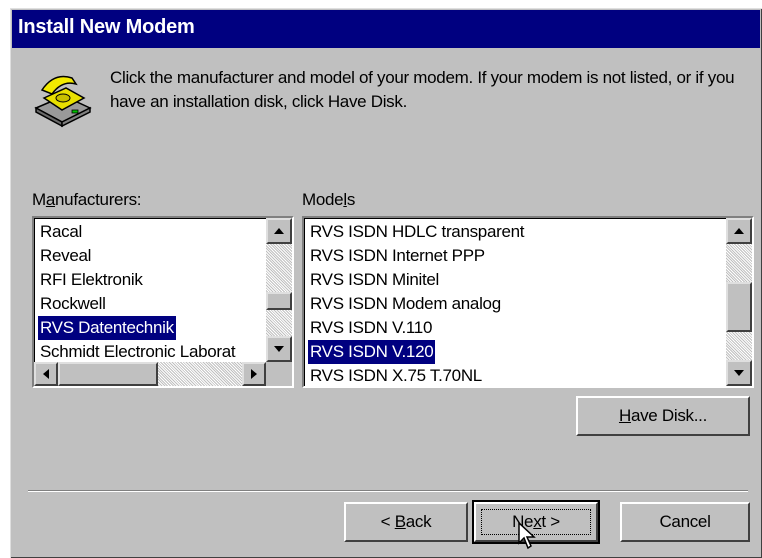 The image size is (762, 558). I want to click on title-bar: Install New Modem, so click(386, 29).